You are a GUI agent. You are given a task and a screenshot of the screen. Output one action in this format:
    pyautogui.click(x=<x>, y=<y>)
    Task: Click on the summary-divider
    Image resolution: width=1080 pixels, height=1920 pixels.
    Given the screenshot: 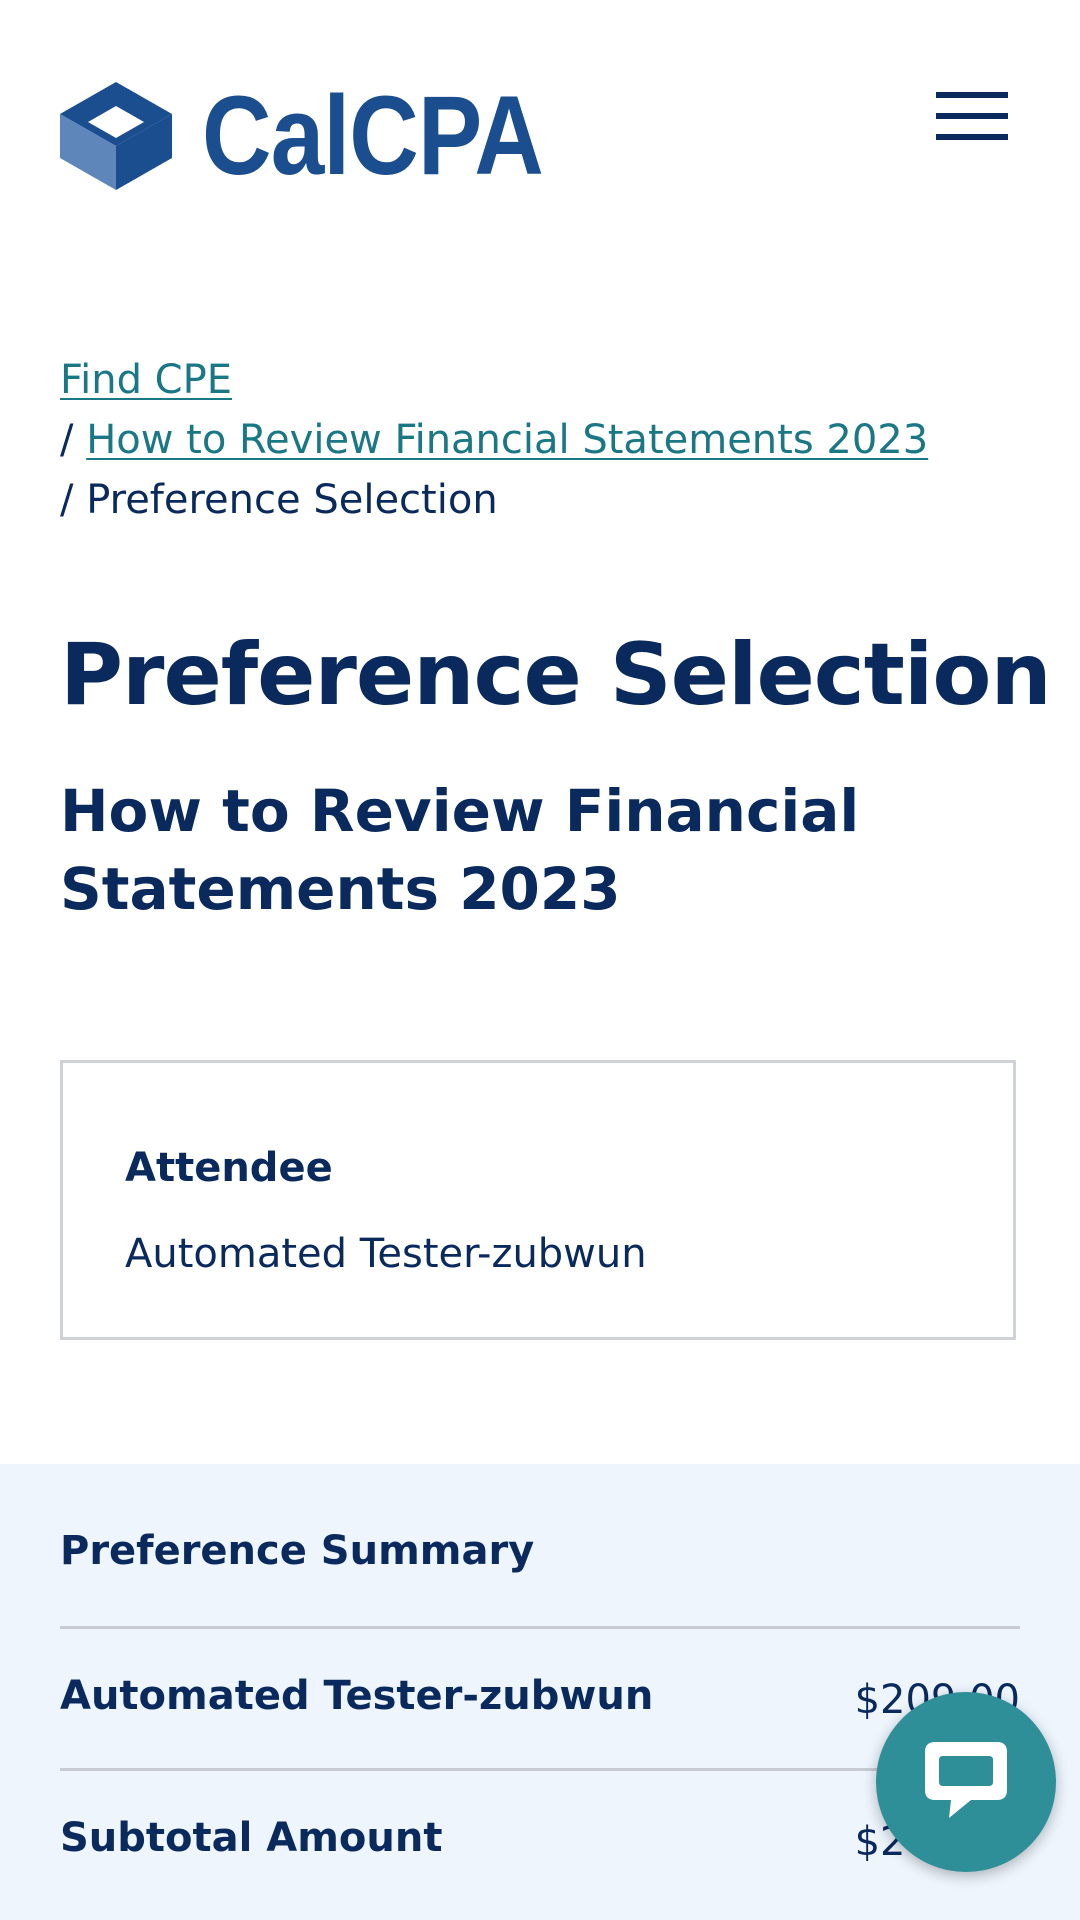 What is the action you would take?
    pyautogui.click(x=540, y=1627)
    